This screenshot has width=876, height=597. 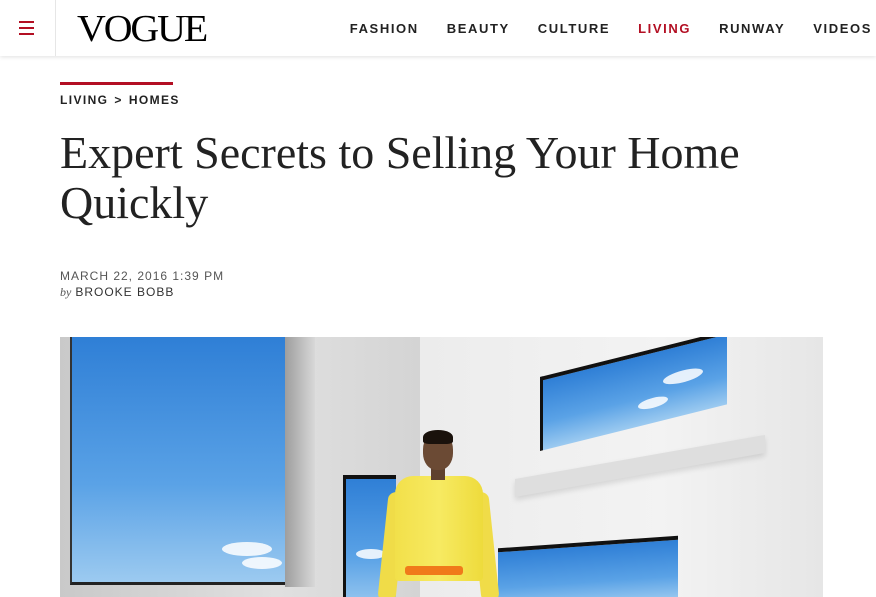 What do you see at coordinates (384, 28) in the screenshot?
I see `nav-item-fashion: FASHION` at bounding box center [384, 28].